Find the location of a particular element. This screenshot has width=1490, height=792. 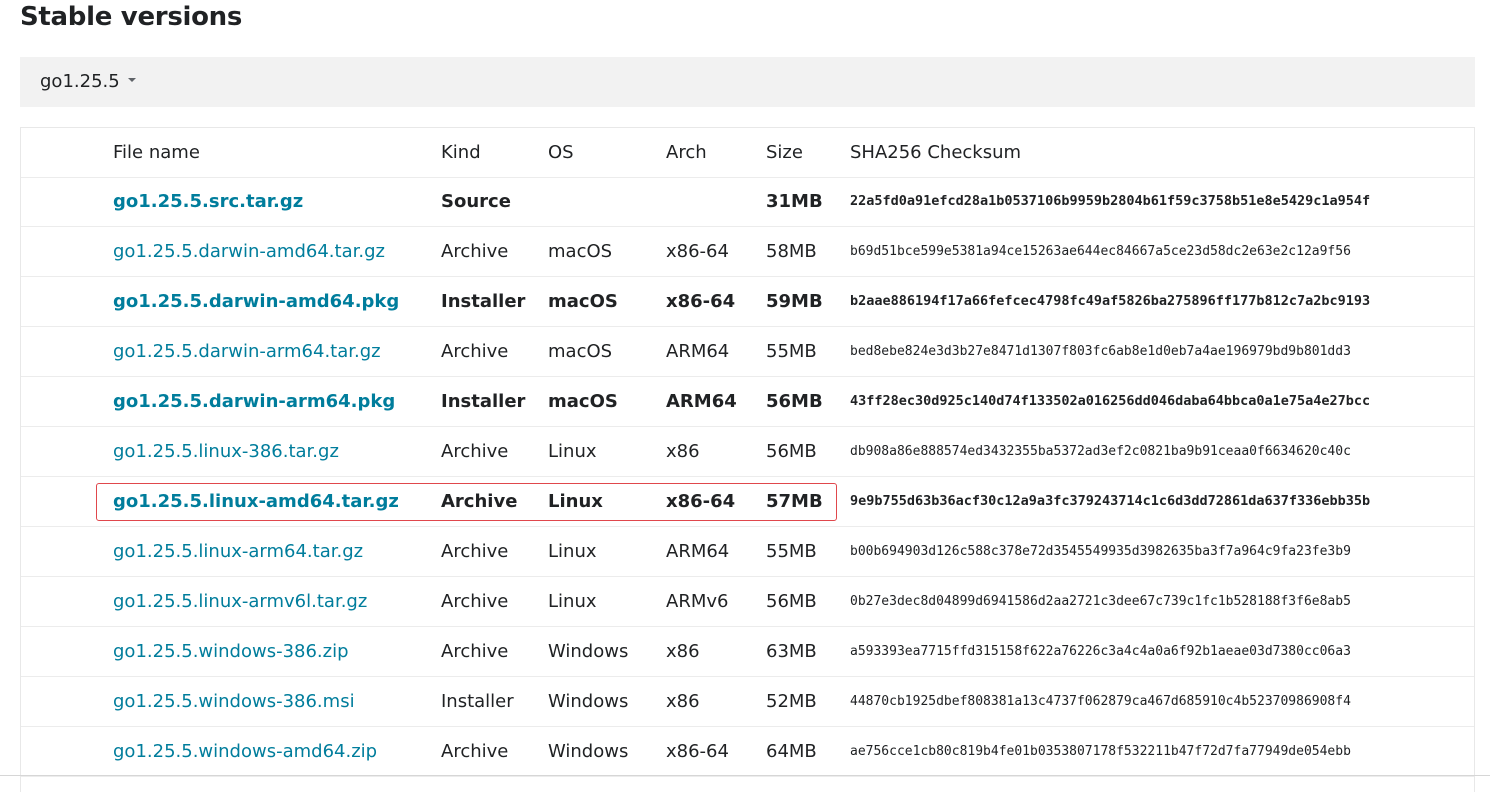

size-cell: 58MB is located at coordinates (791, 251).